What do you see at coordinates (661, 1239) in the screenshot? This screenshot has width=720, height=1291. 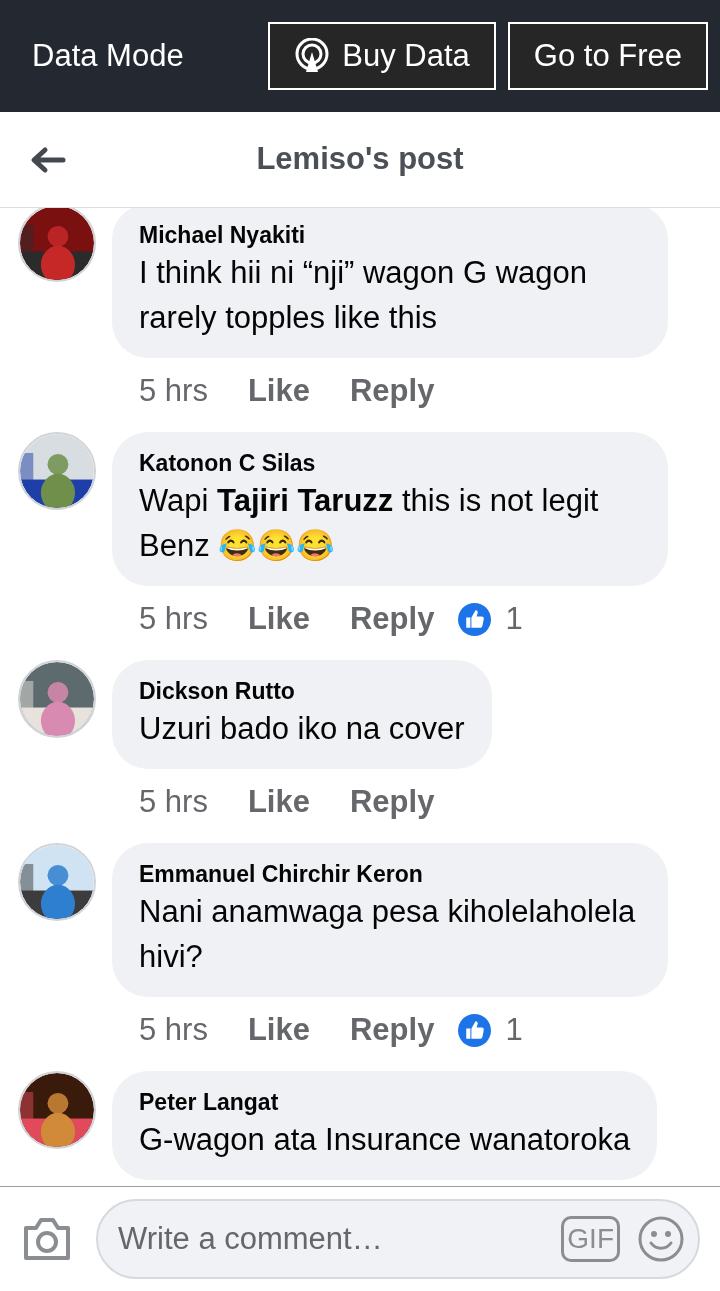 I see `smiley-icon` at bounding box center [661, 1239].